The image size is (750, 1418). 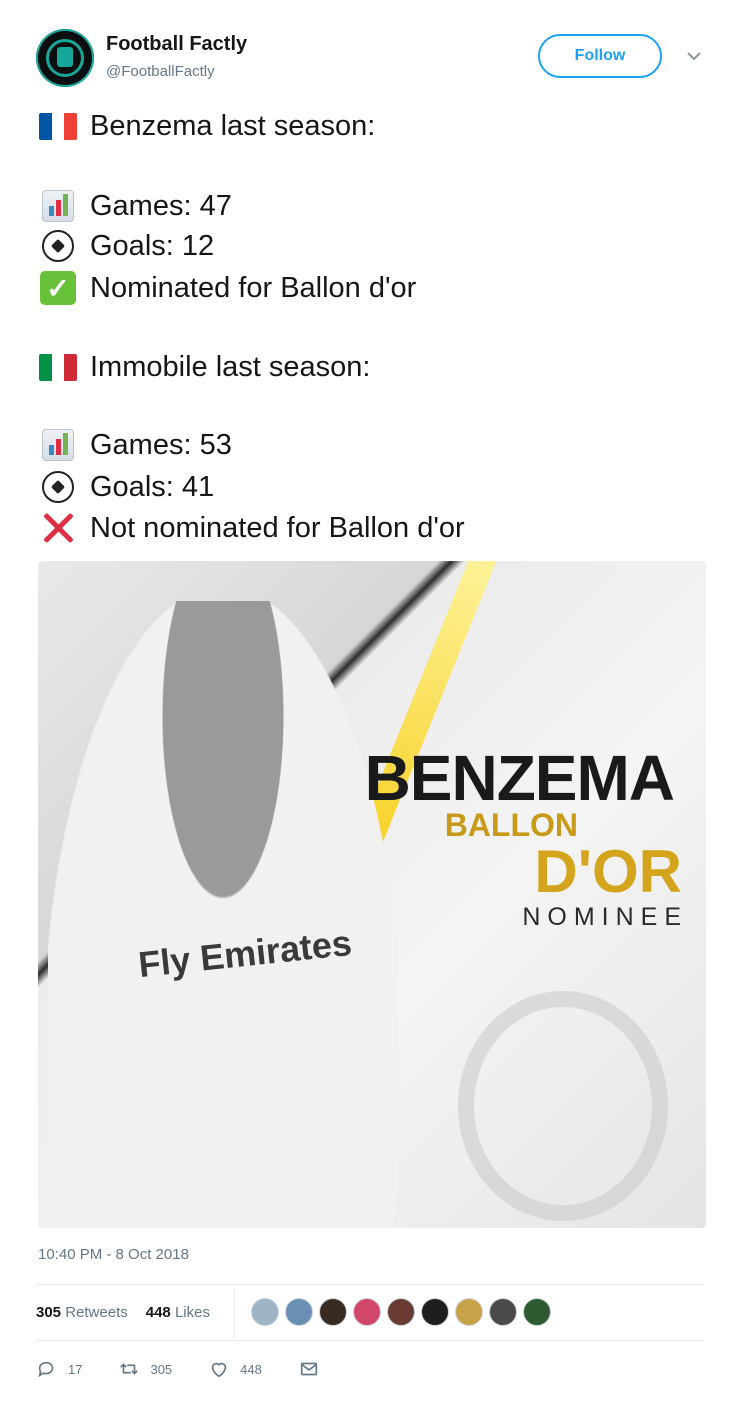 I want to click on engagement-stats: 305 Retweets 448 Likes, so click(x=123, y=1312).